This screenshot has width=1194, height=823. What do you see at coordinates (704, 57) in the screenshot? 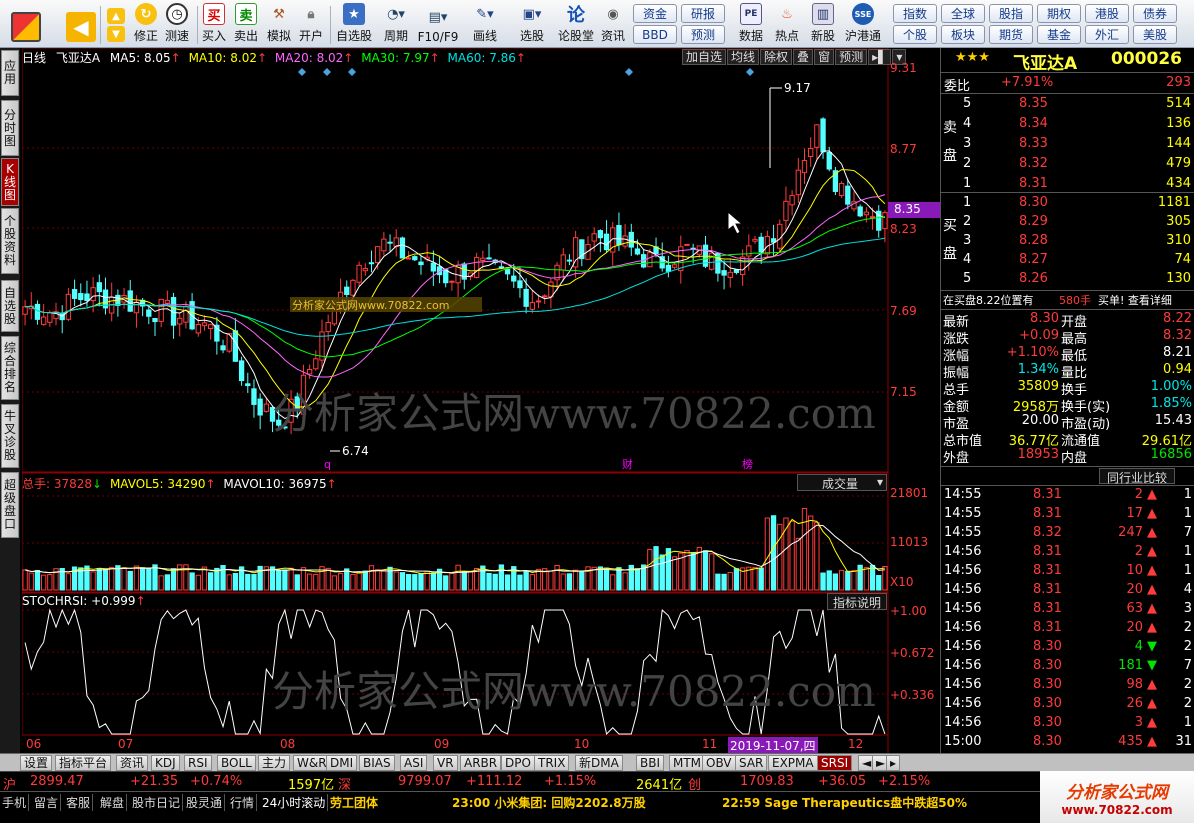
I see `add-watchlist-button: 加自选` at bounding box center [704, 57].